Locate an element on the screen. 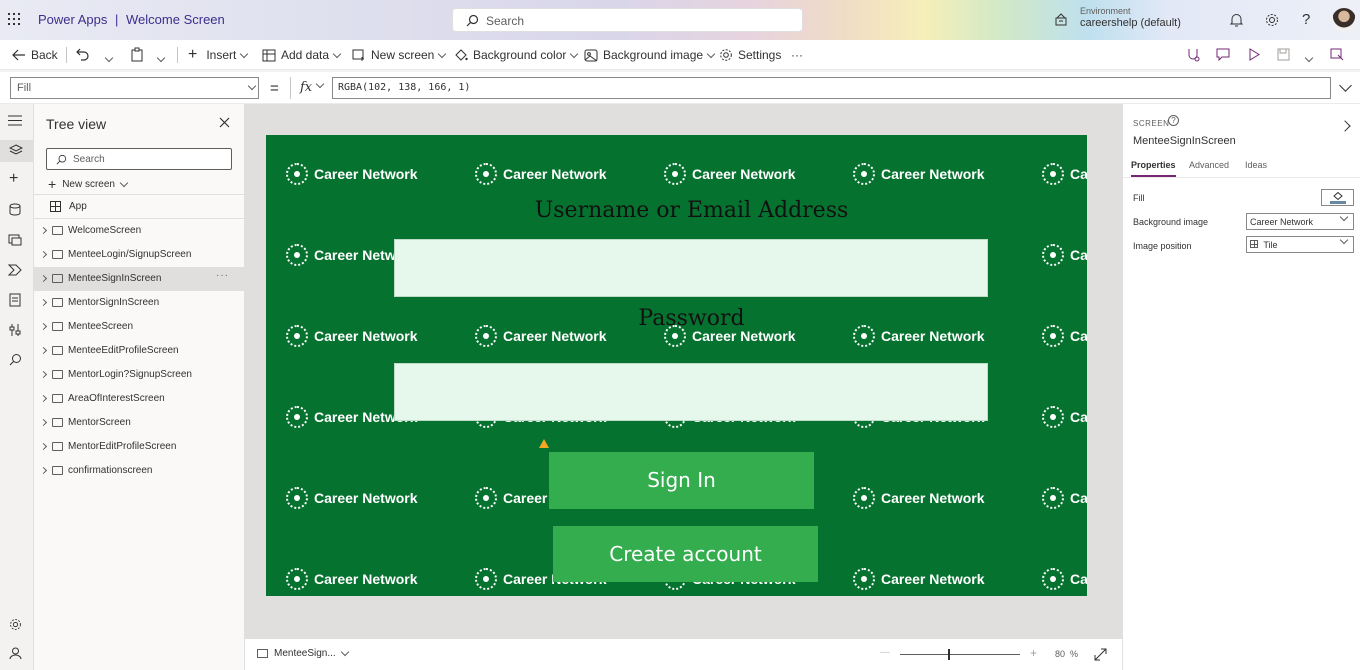 This screenshot has width=1360, height=670. tab-properties: Properties is located at coordinates (1153, 168).